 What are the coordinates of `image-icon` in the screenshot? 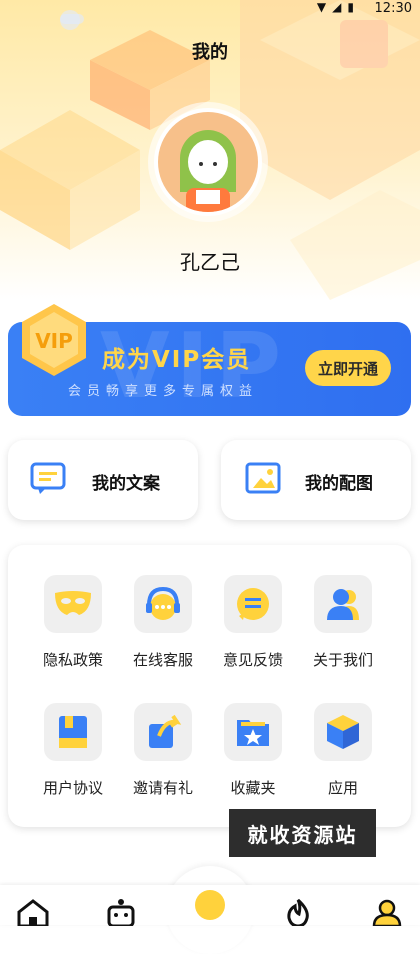 It's located at (263, 478).